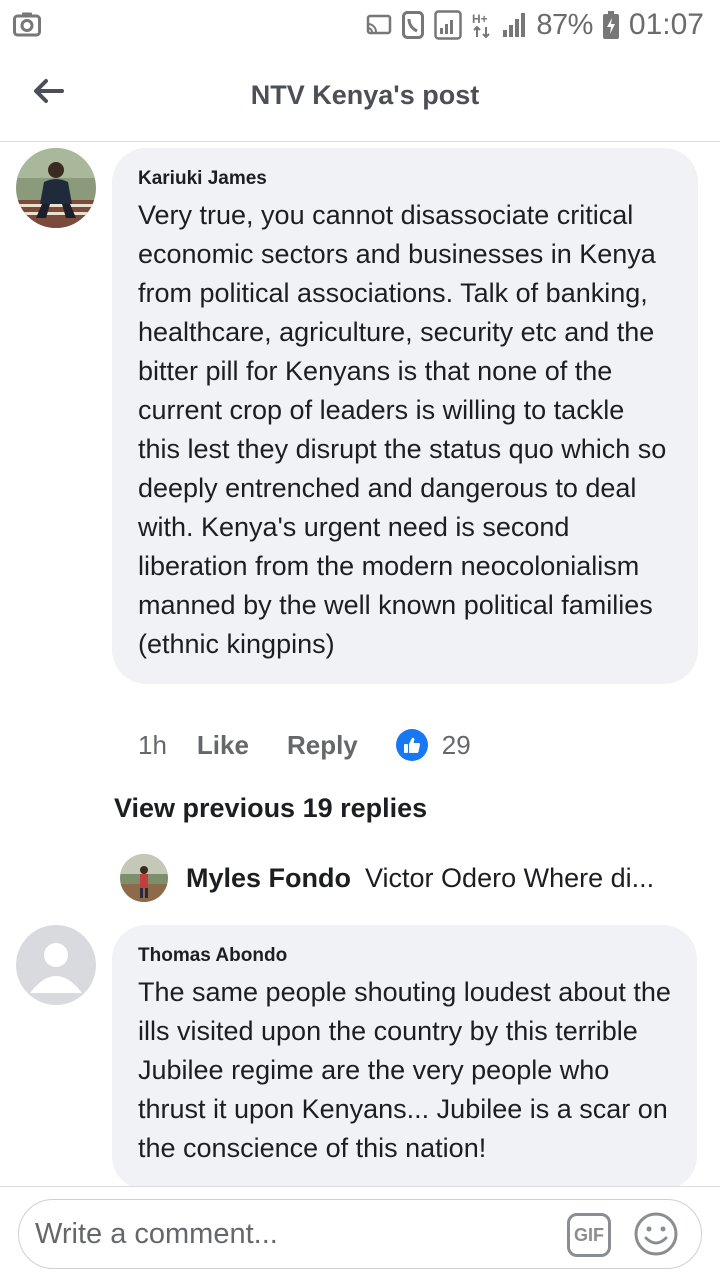 The width and height of the screenshot is (720, 1280). Describe the element at coordinates (365, 95) in the screenshot. I see `page-title: NTV Kenya's post` at that location.